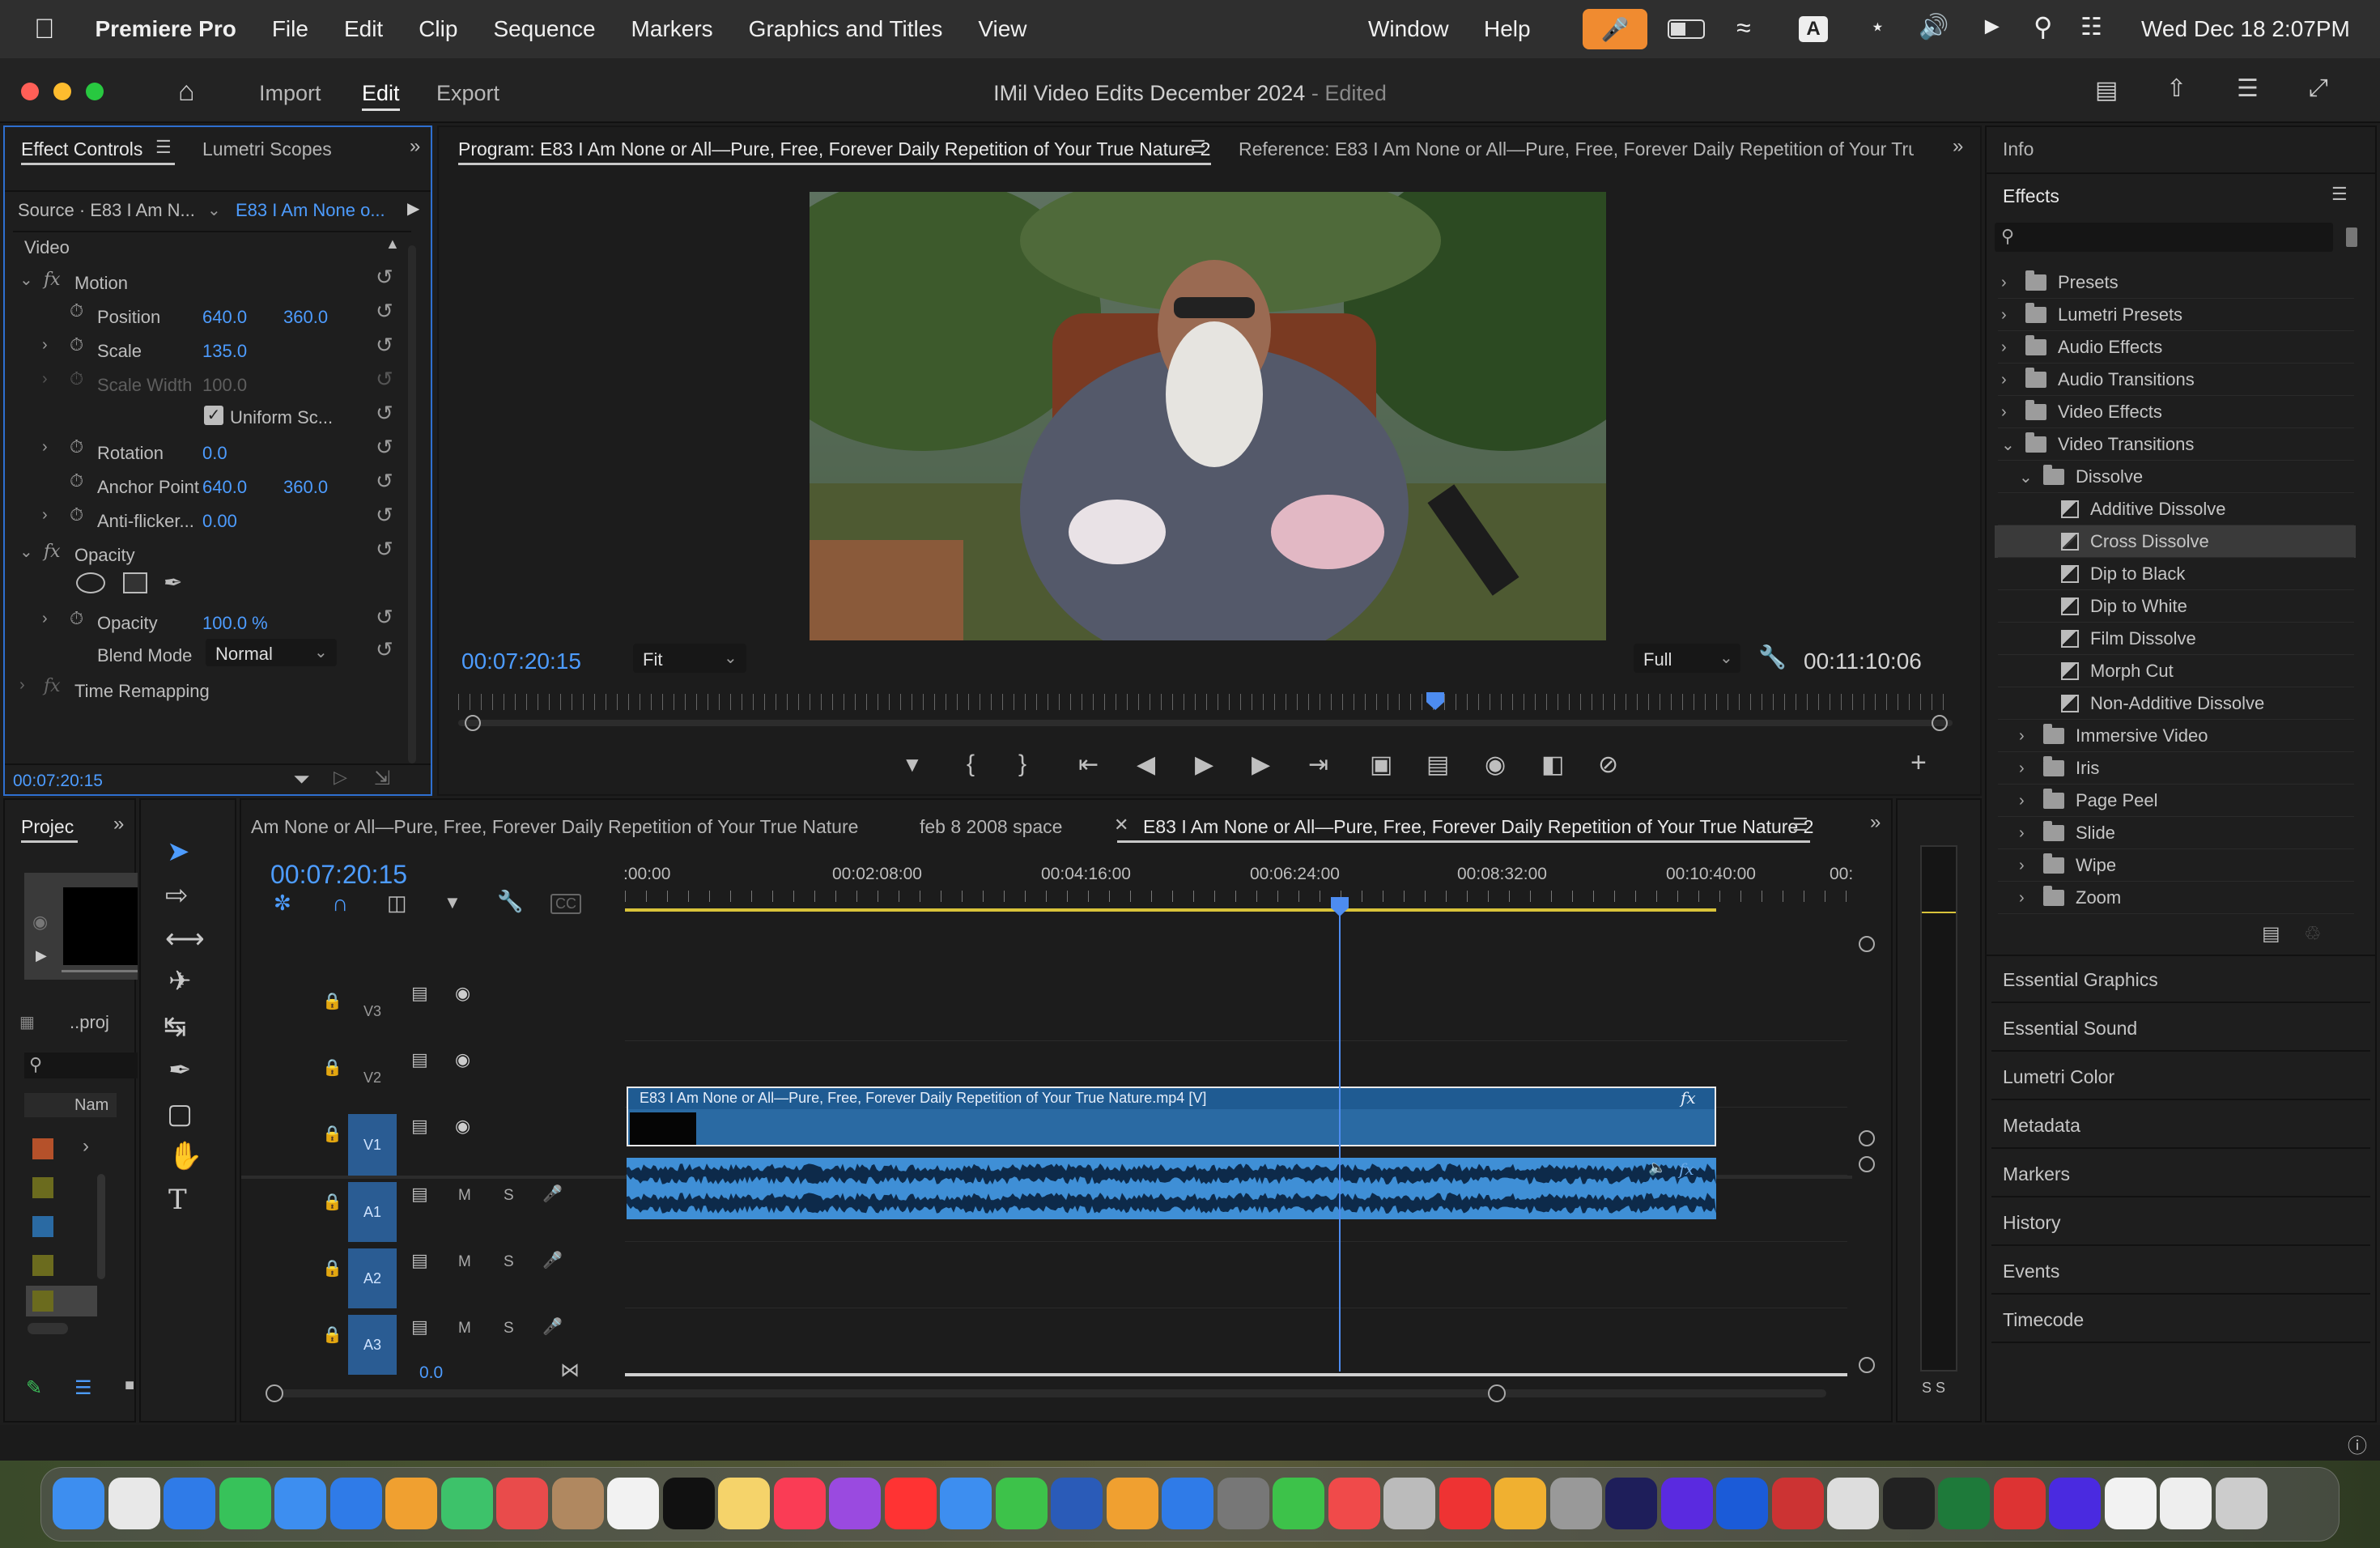  I want to click on control-center-icon: ☷, so click(2091, 27).